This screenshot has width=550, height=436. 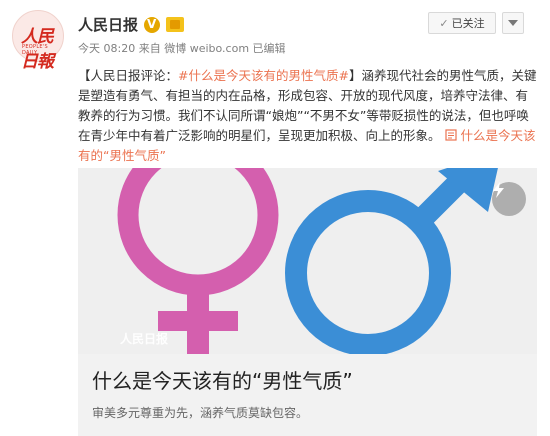 What do you see at coordinates (509, 199) in the screenshot?
I see `share-button` at bounding box center [509, 199].